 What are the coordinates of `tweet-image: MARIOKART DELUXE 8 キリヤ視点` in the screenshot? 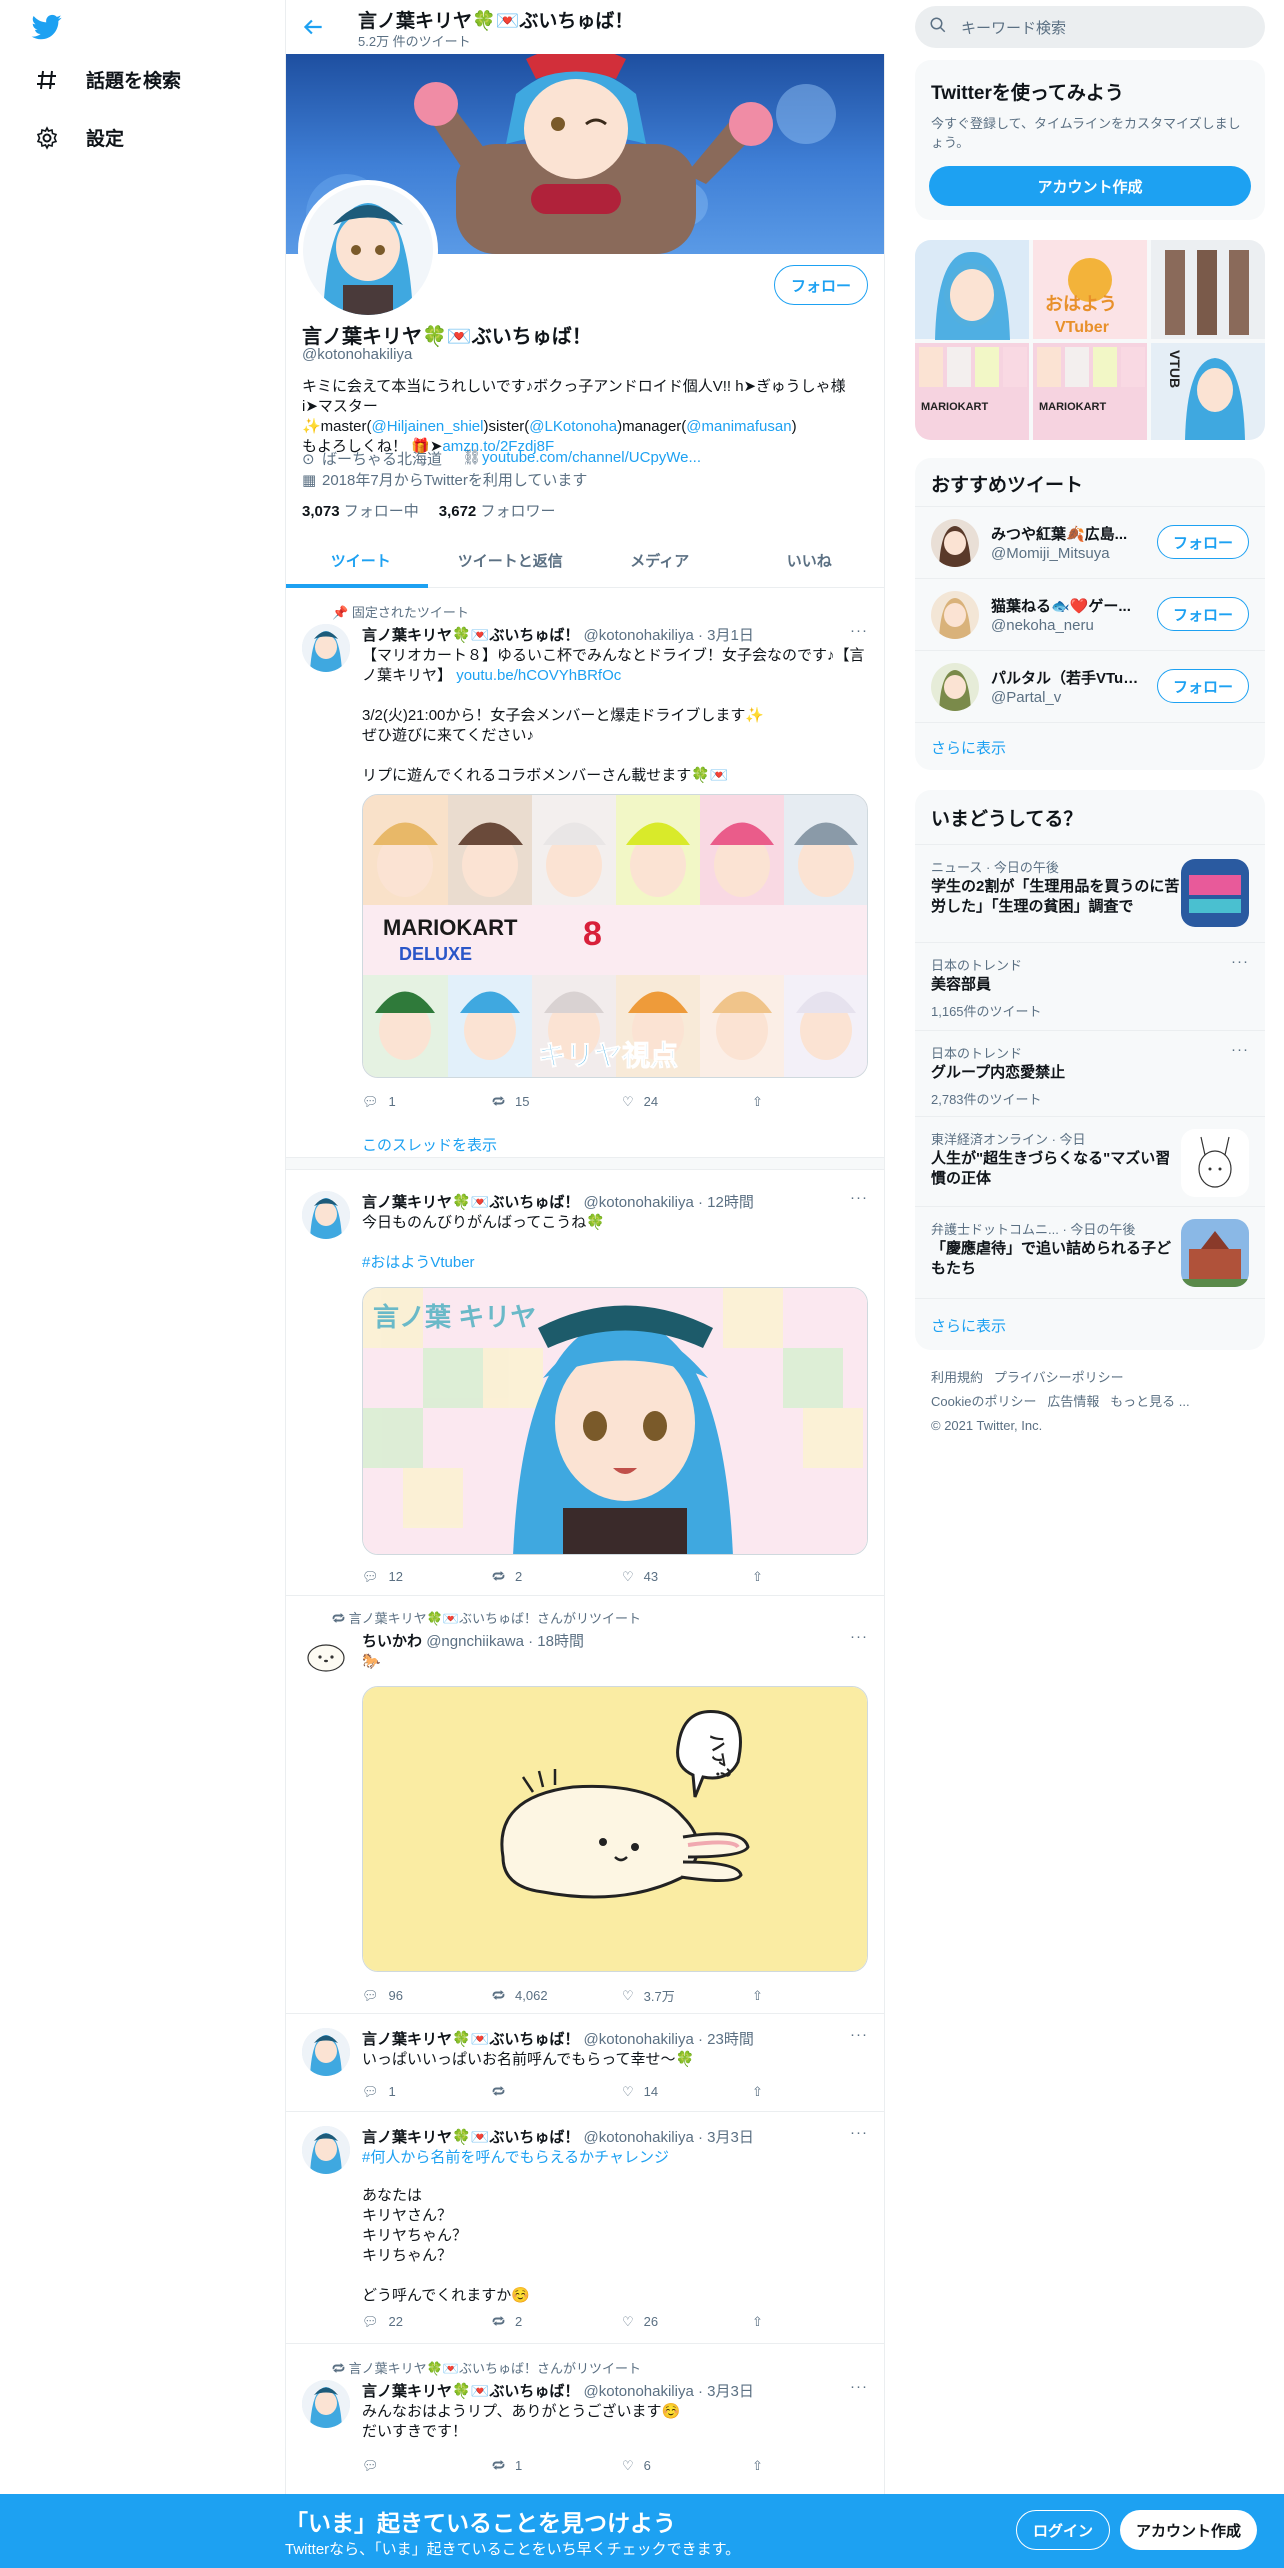 It's located at (615, 936).